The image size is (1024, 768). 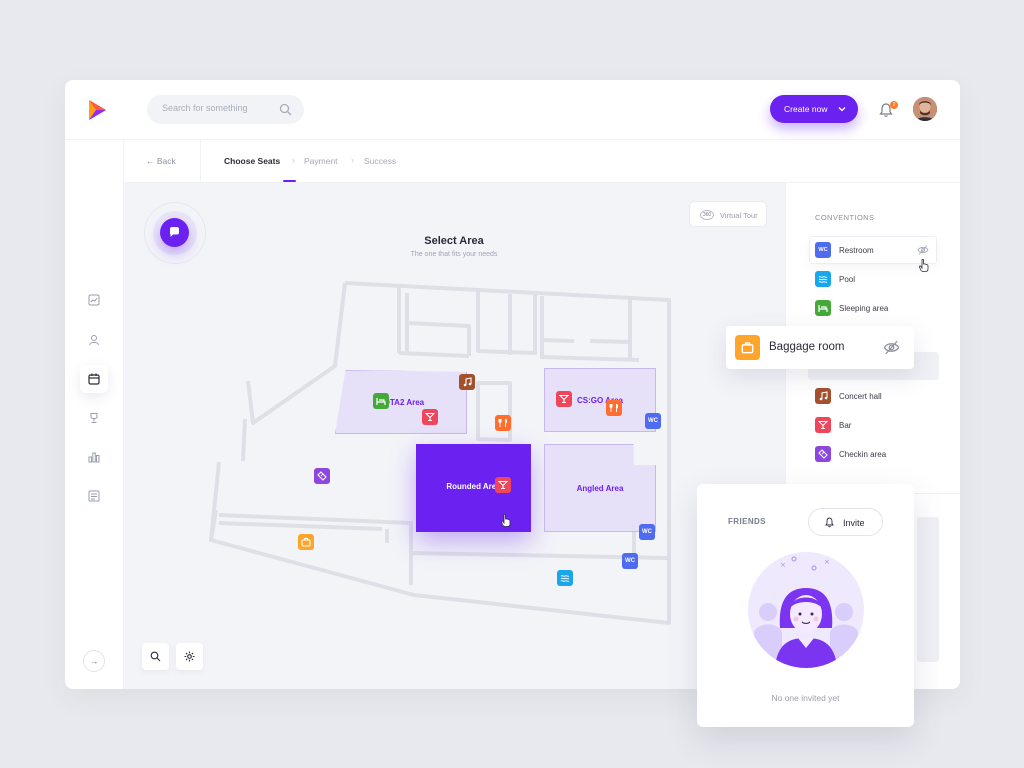 What do you see at coordinates (205, 108) in the screenshot?
I see `search-input: Search for something` at bounding box center [205, 108].